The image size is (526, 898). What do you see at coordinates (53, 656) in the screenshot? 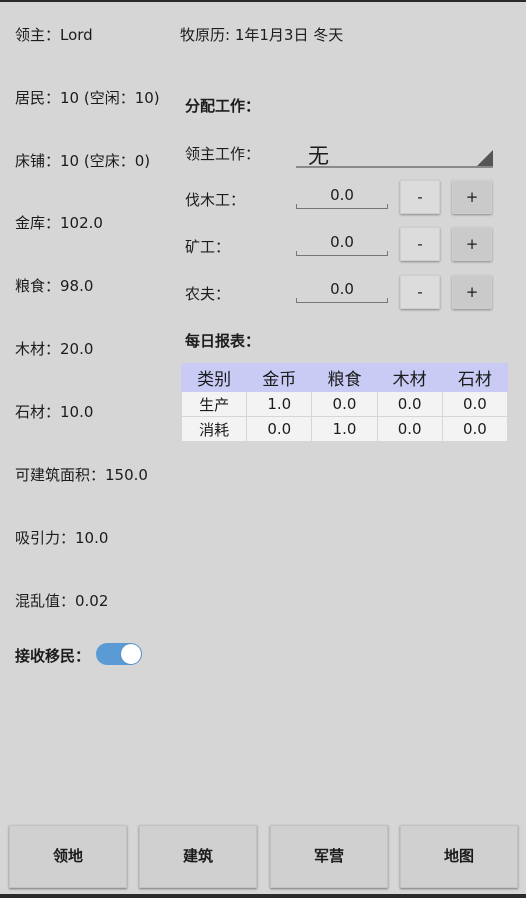
I see `accept-immigrants-label: 接收移民：` at bounding box center [53, 656].